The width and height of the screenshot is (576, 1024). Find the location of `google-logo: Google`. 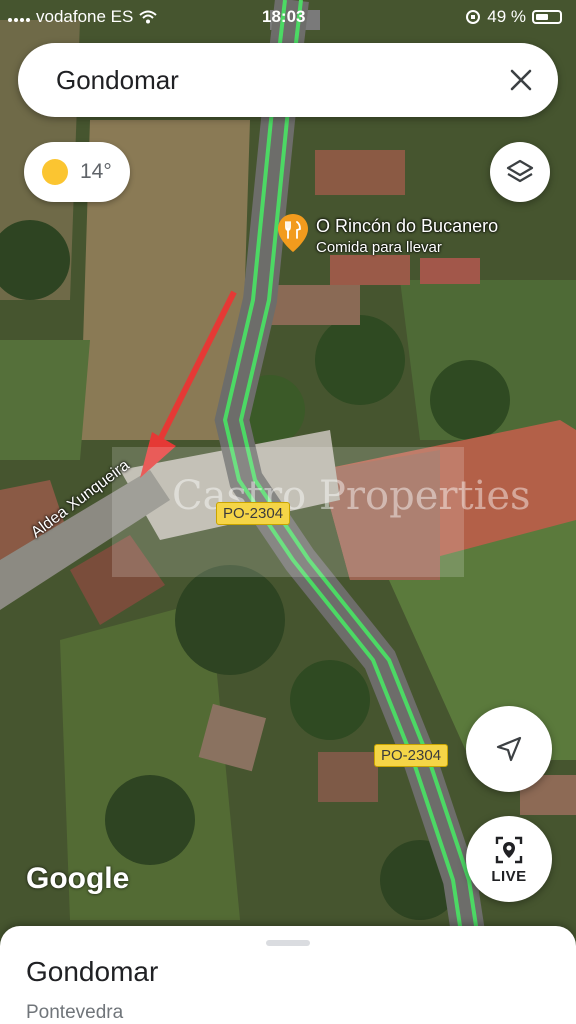

google-logo: Google is located at coordinates (78, 878).